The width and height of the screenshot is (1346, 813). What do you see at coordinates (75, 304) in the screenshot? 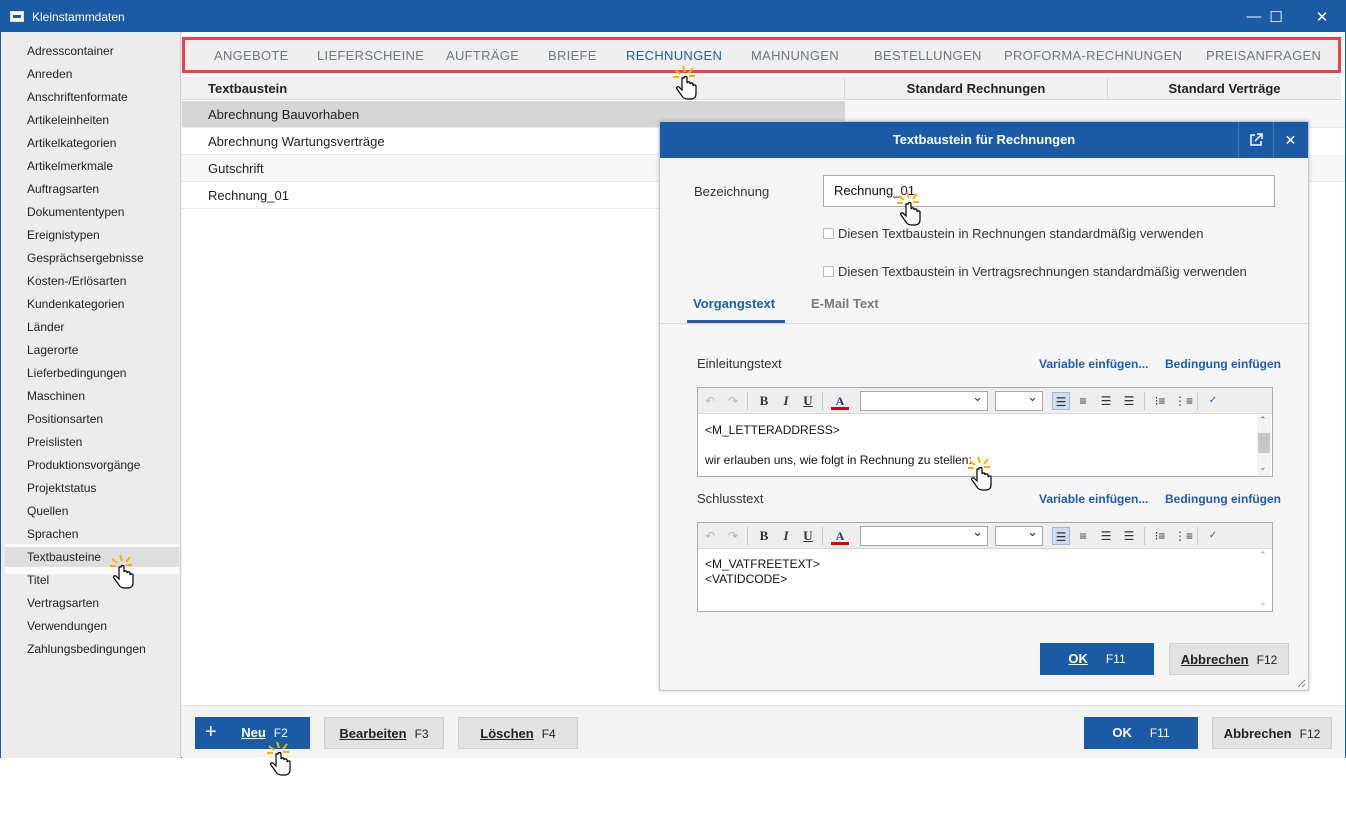
I see `sidebar-item: Kundenkategorien` at bounding box center [75, 304].